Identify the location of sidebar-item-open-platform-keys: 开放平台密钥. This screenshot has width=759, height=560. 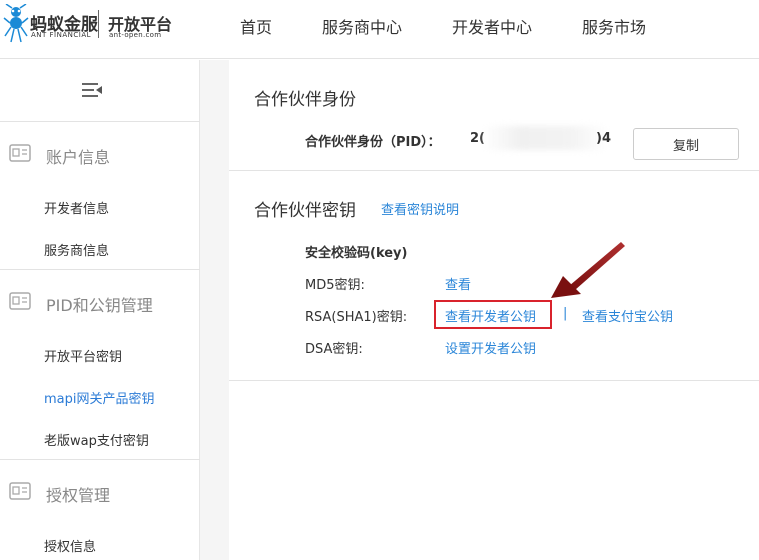
(83, 355).